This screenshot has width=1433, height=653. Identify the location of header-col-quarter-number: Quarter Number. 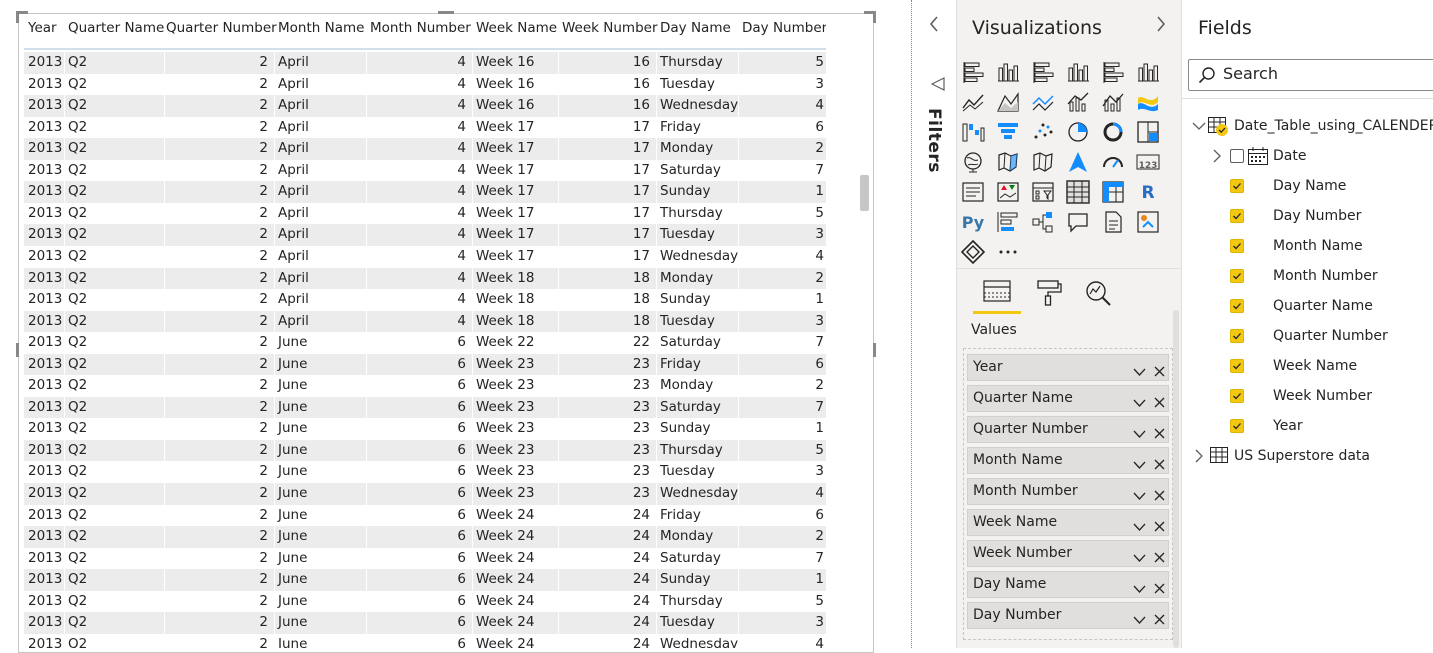
(221, 28).